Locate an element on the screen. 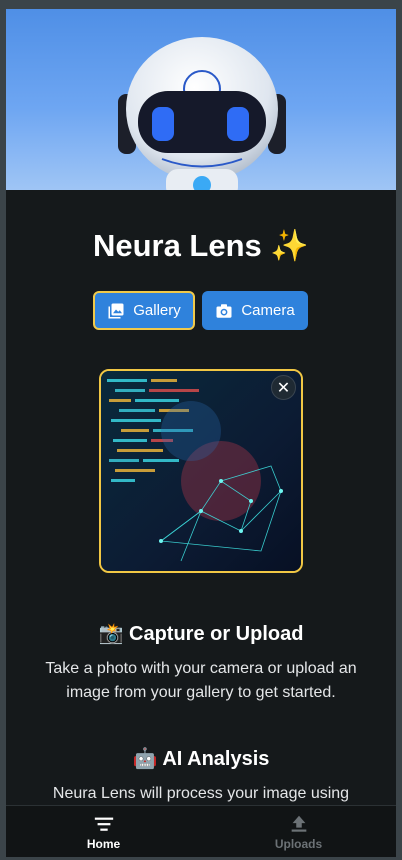 This screenshot has width=402, height=860. remove-image-button: ✕ is located at coordinates (283, 387).